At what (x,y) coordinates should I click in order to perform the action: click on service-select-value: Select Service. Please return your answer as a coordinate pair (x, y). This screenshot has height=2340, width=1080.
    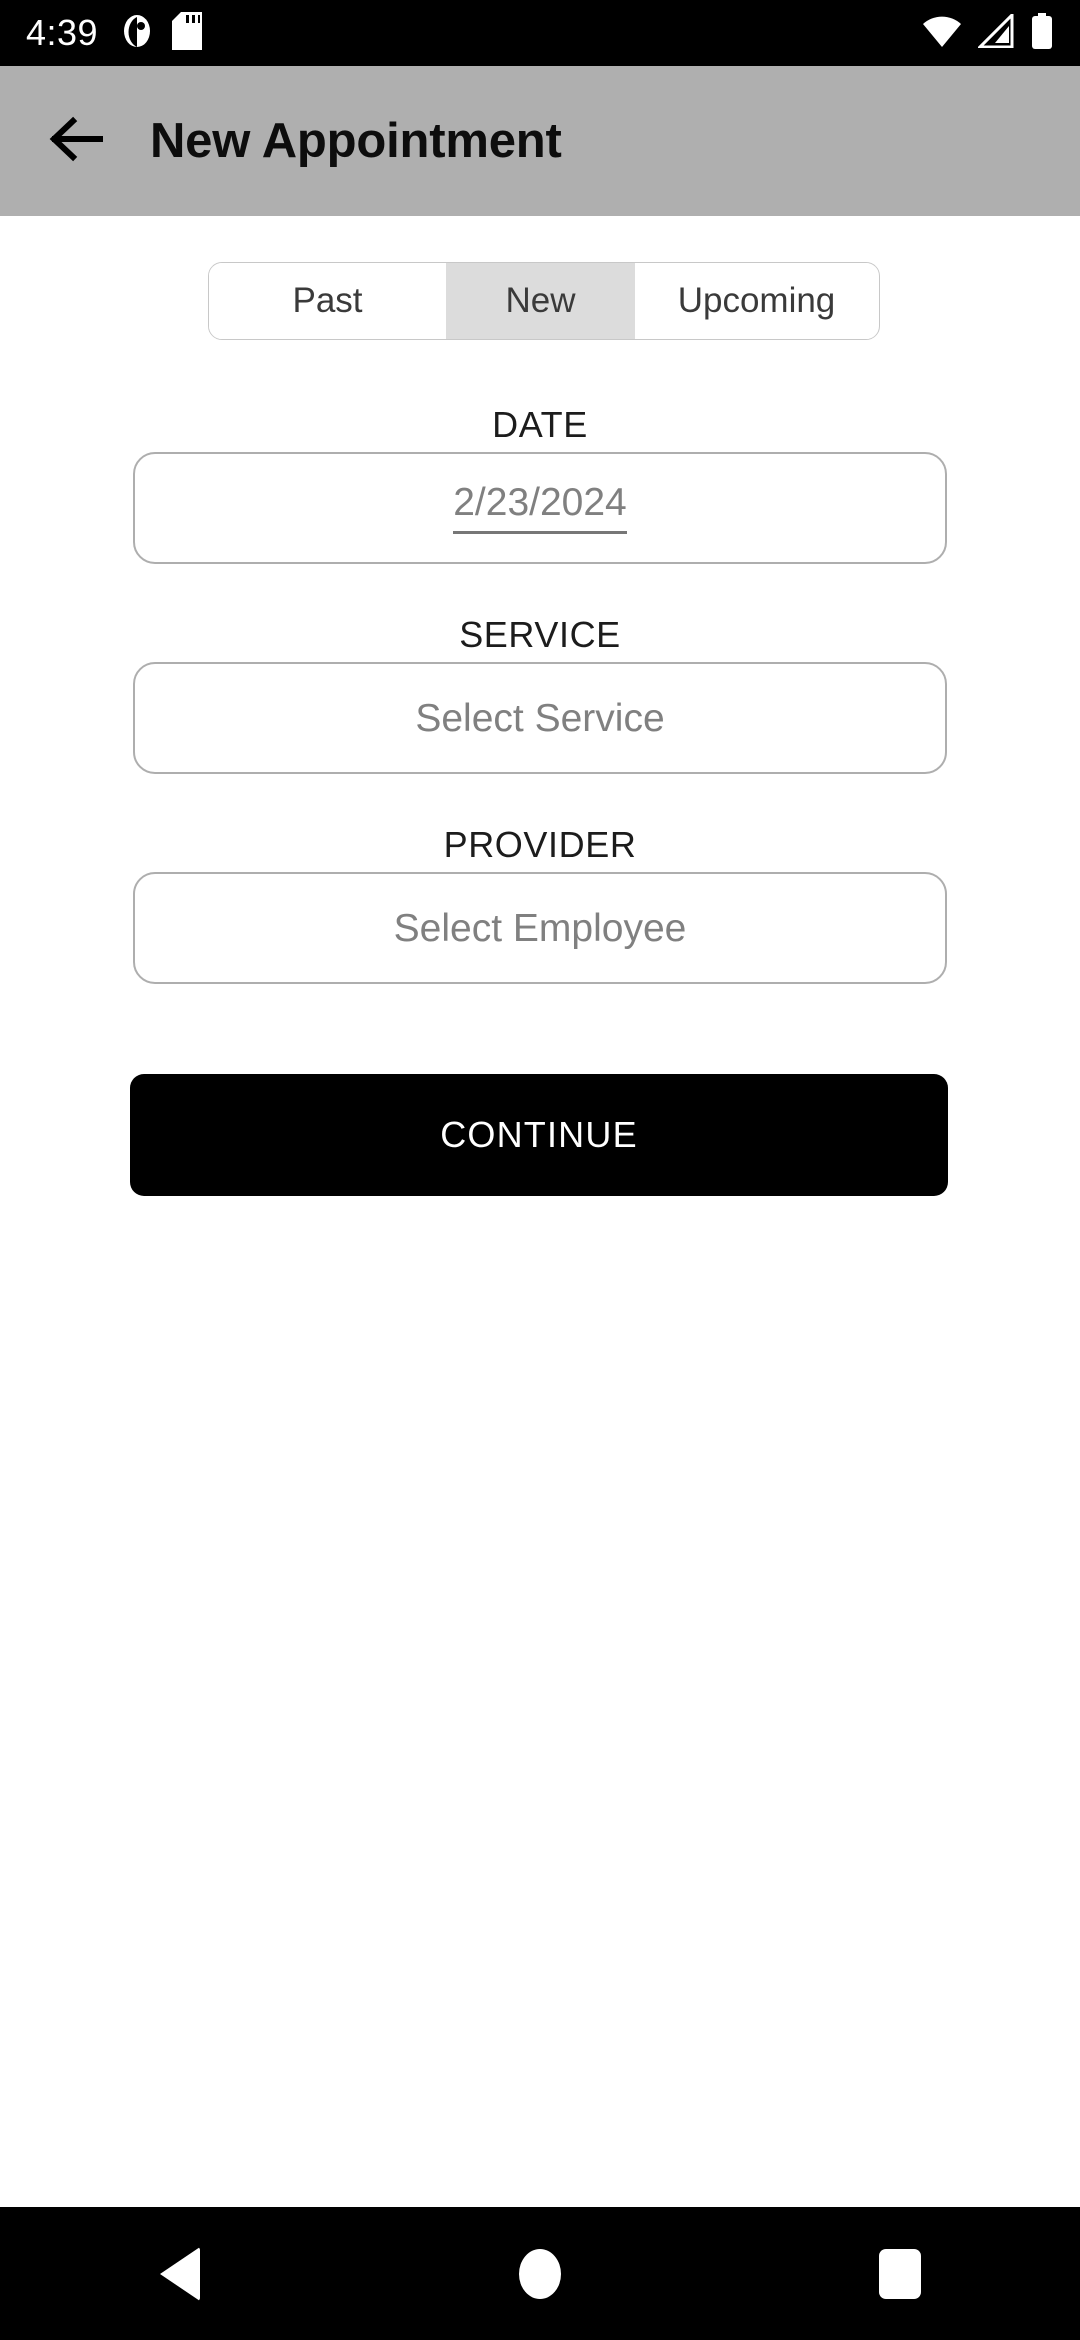
    Looking at the image, I should click on (540, 718).